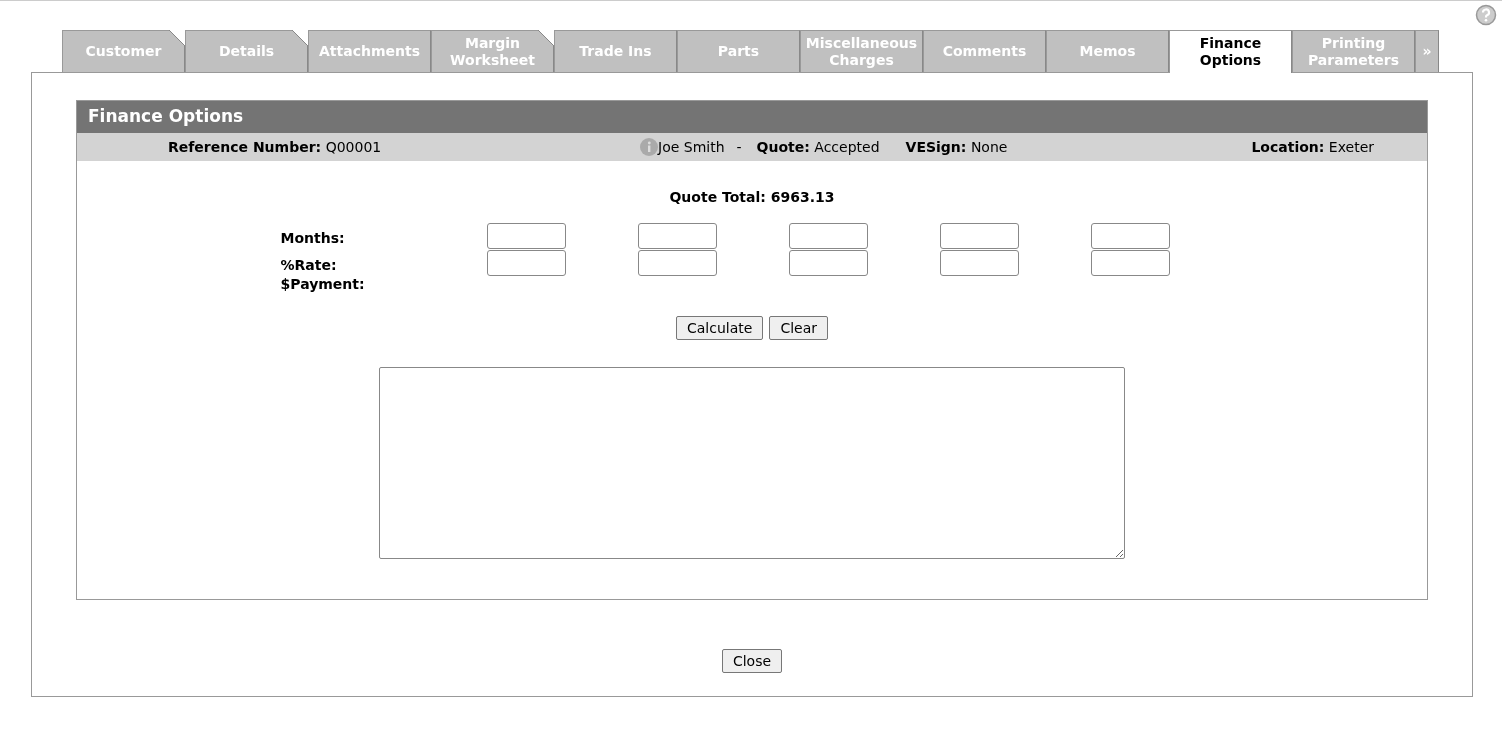  What do you see at coordinates (492, 51) in the screenshot?
I see `tab: Margin Worksheet` at bounding box center [492, 51].